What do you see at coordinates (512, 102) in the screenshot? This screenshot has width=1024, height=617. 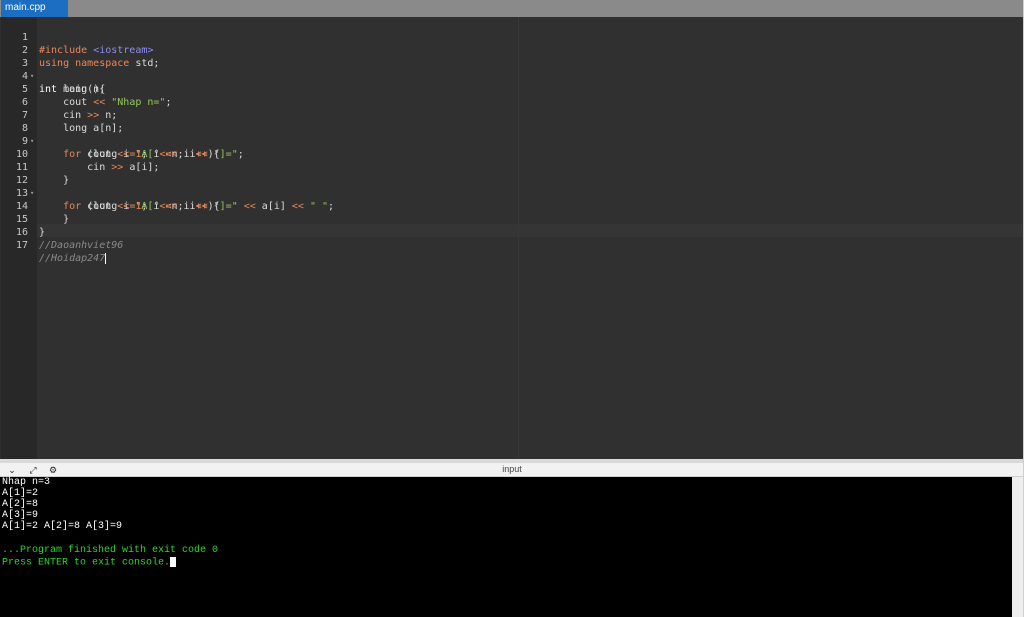 I see `code-line: 6 cin >> n;` at bounding box center [512, 102].